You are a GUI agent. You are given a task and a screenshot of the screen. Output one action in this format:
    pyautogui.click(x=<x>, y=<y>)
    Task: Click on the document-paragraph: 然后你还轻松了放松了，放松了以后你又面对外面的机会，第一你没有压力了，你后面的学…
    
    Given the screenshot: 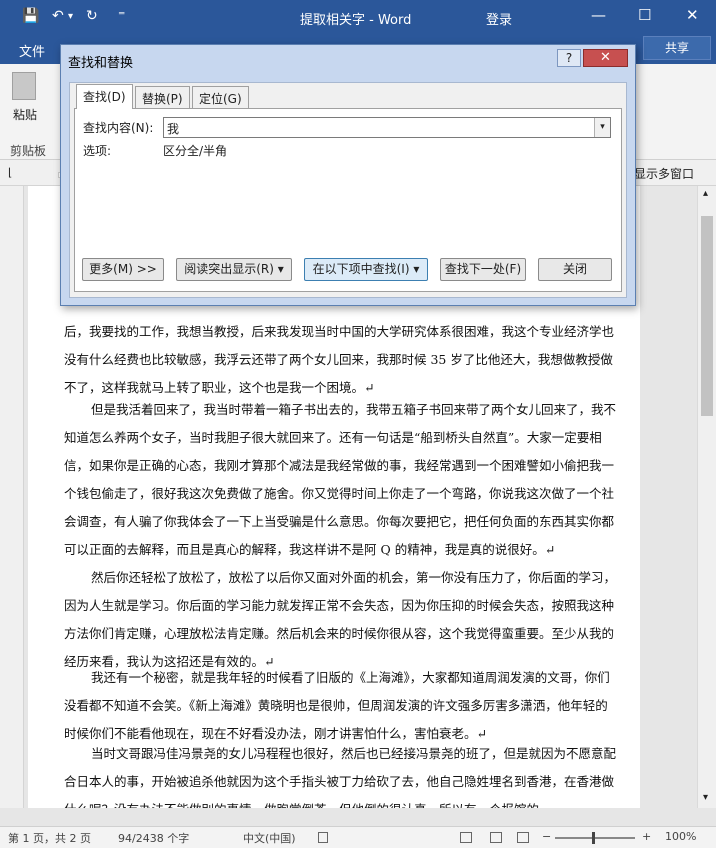 What is the action you would take?
    pyautogui.click(x=340, y=620)
    